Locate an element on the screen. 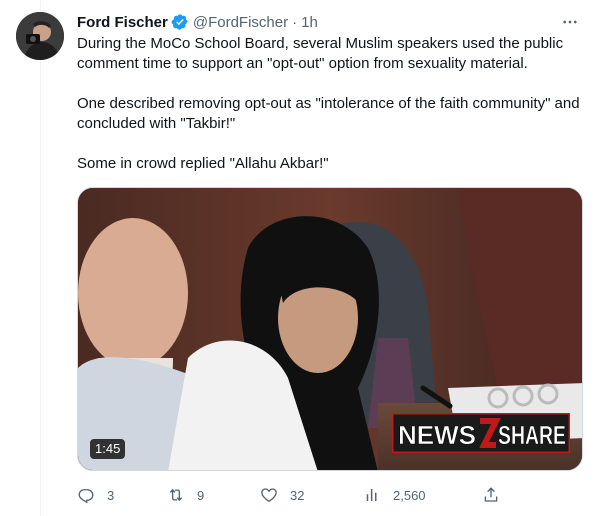  author-name: Ford Fischer is located at coordinates (122, 22).